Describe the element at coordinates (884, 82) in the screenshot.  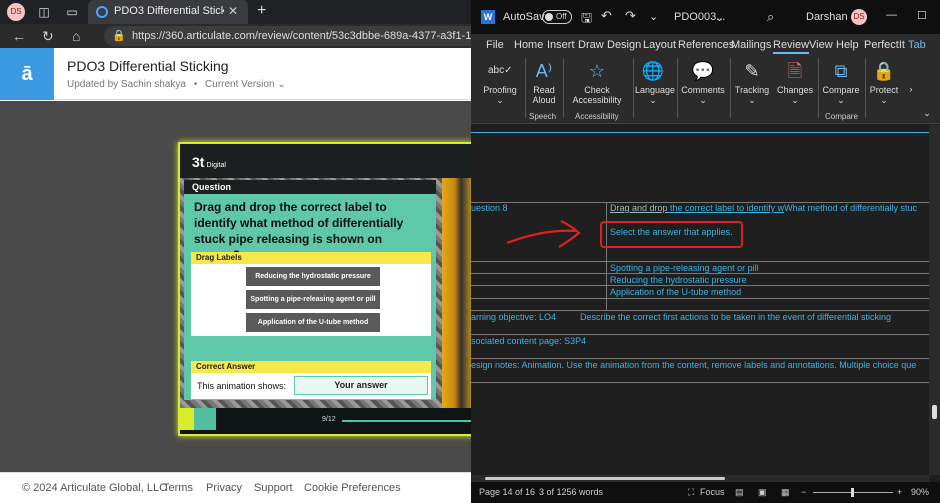
I see `protect-button: 🔒 Protect ⌄` at that location.